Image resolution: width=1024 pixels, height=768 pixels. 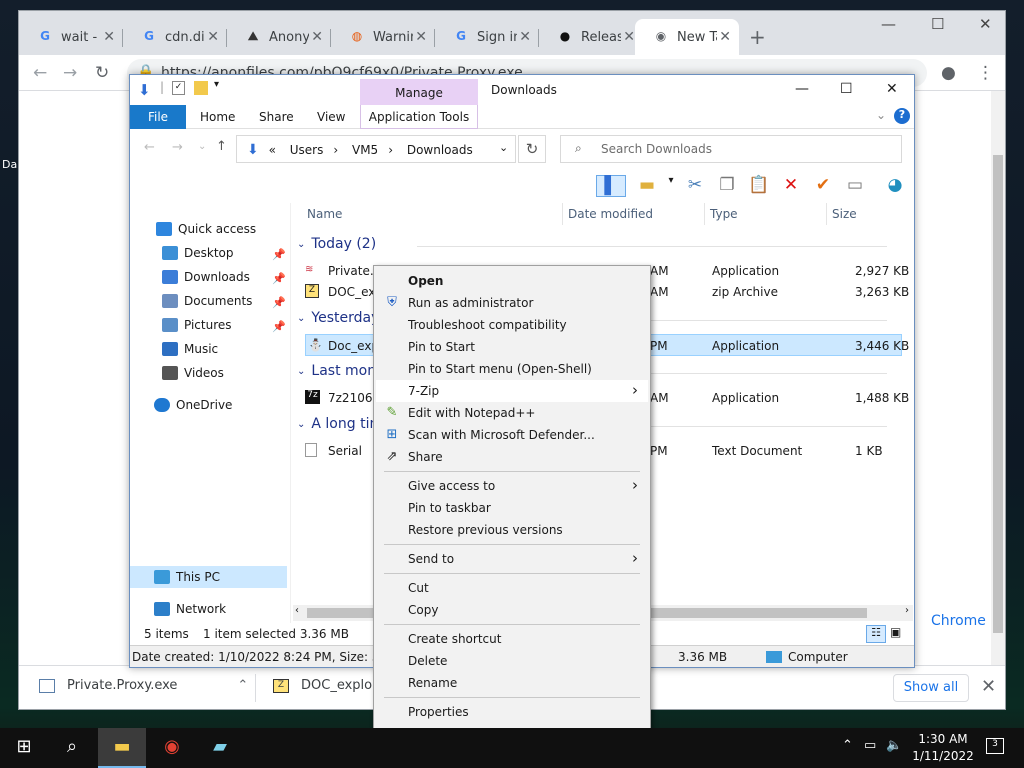 I want to click on checkmark-icon: ✔, so click(x=823, y=186).